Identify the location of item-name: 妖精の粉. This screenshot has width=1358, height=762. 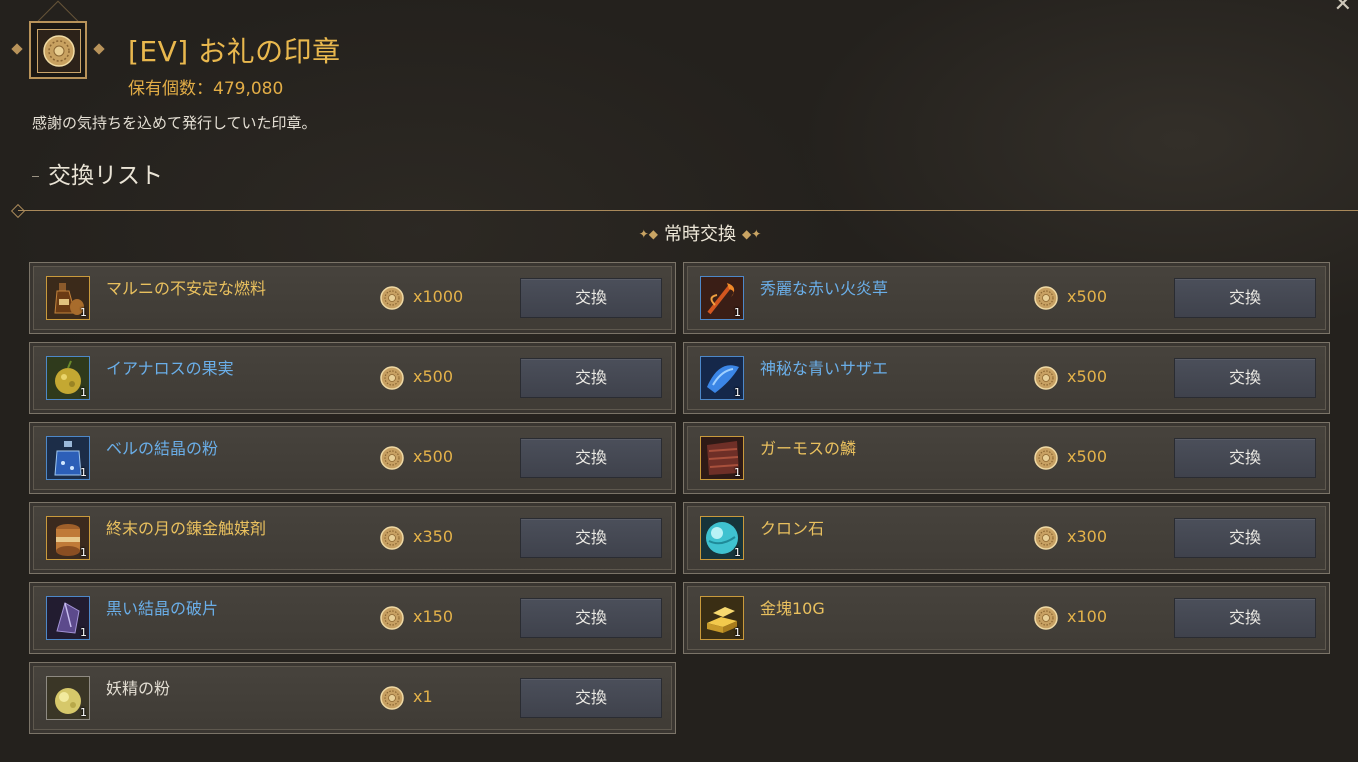
(138, 688).